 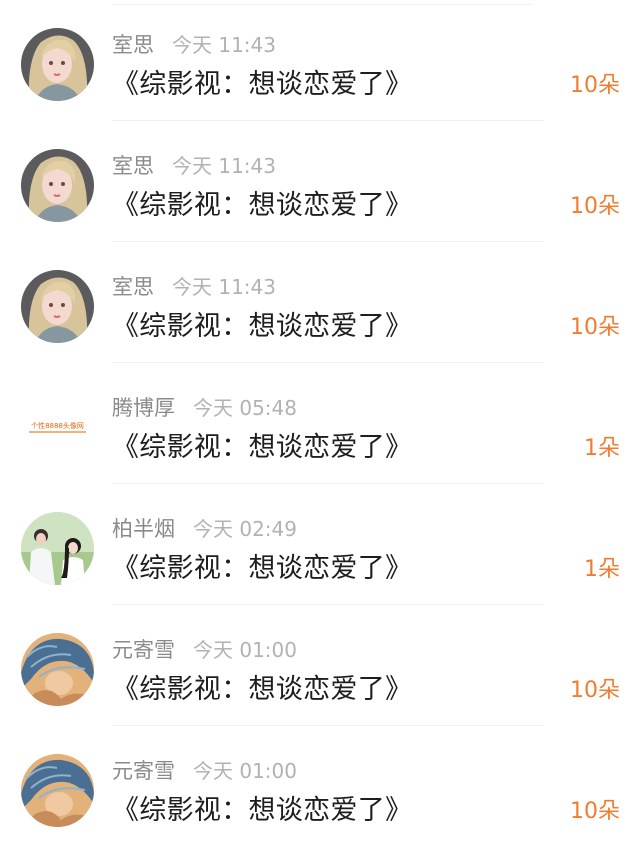 I want to click on couple-avatar-icon, so click(x=57, y=548).